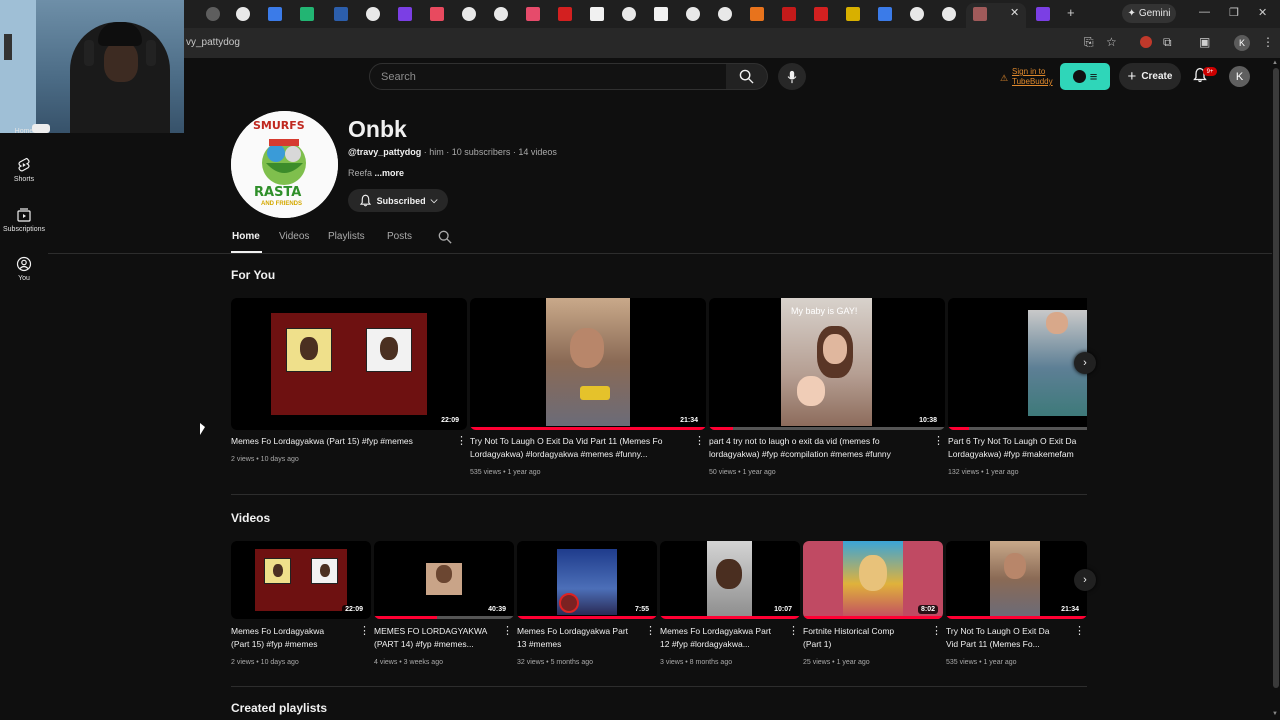 Image resolution: width=1280 pixels, height=720 pixels. What do you see at coordinates (1167, 42) in the screenshot?
I see `extensions-puzzle-icon: ⧉` at bounding box center [1167, 42].